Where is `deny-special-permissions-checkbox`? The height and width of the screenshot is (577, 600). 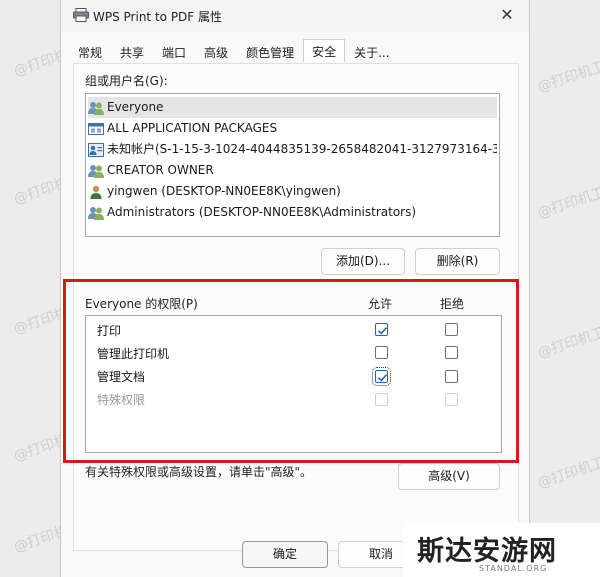 deny-special-permissions-checkbox is located at coordinates (451, 399).